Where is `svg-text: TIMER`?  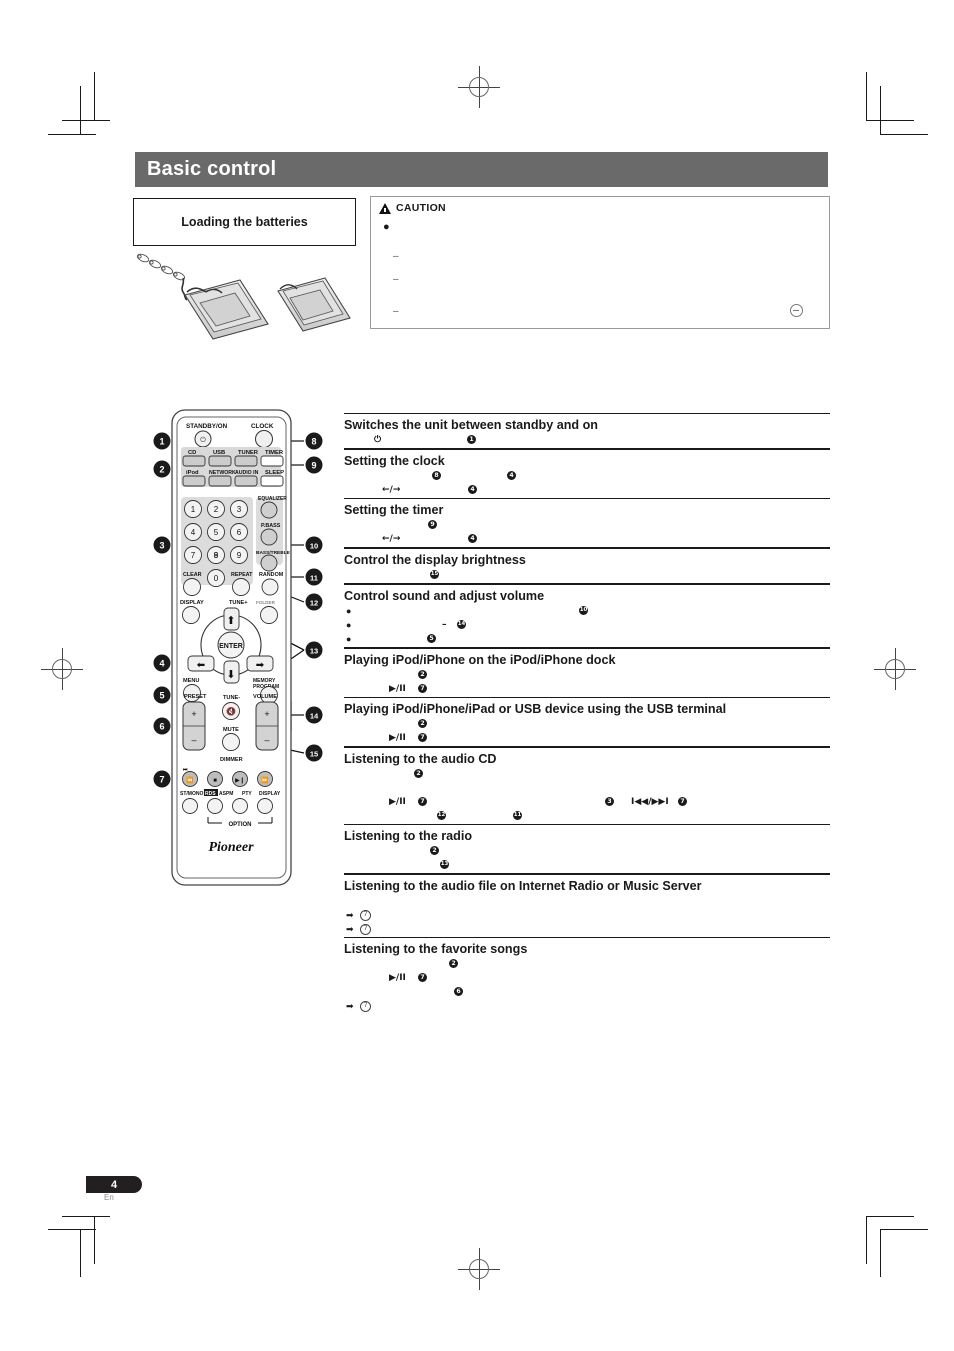
svg-text: TIMER is located at coordinates (274, 453).